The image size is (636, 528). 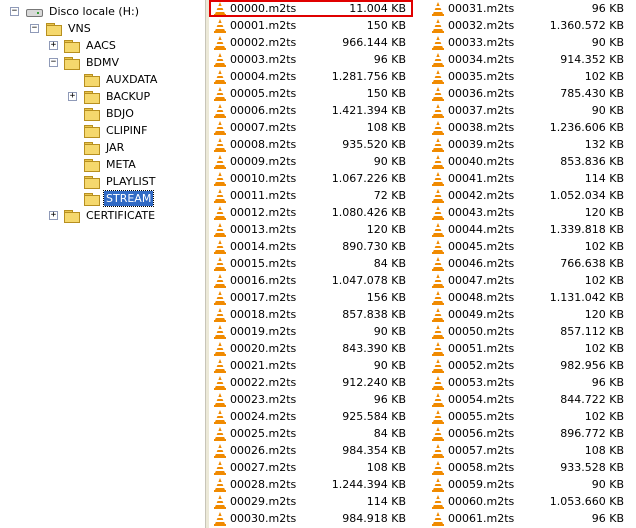 What do you see at coordinates (527, 246) in the screenshot?
I see `file-row: 00045.m2ts 102 KB` at bounding box center [527, 246].